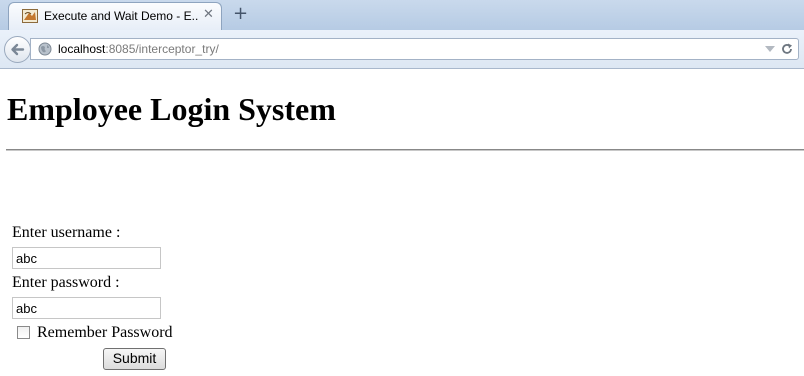 The height and width of the screenshot is (376, 804). I want to click on navigation-bar: localhost:8085/interceptor_try/, so click(402, 49).